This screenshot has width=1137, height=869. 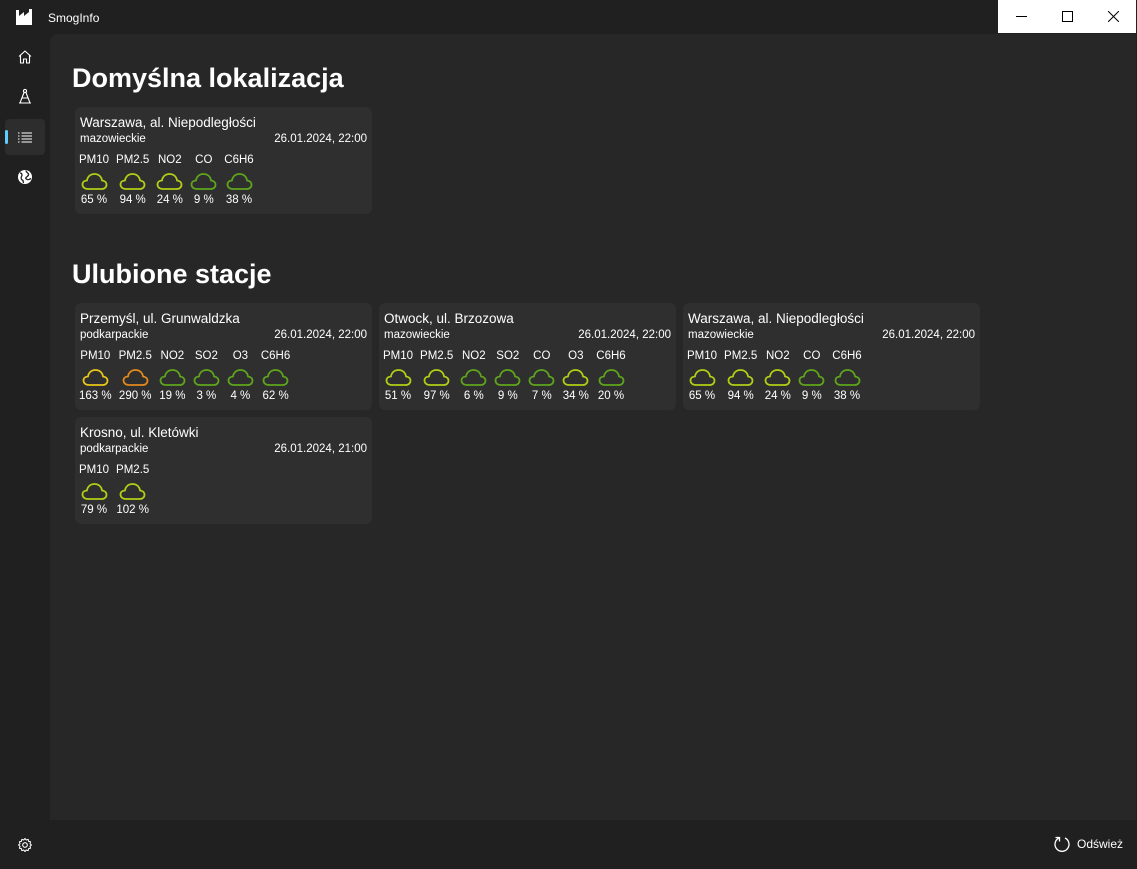 What do you see at coordinates (25, 177) in the screenshot?
I see `nav-item-map` at bounding box center [25, 177].